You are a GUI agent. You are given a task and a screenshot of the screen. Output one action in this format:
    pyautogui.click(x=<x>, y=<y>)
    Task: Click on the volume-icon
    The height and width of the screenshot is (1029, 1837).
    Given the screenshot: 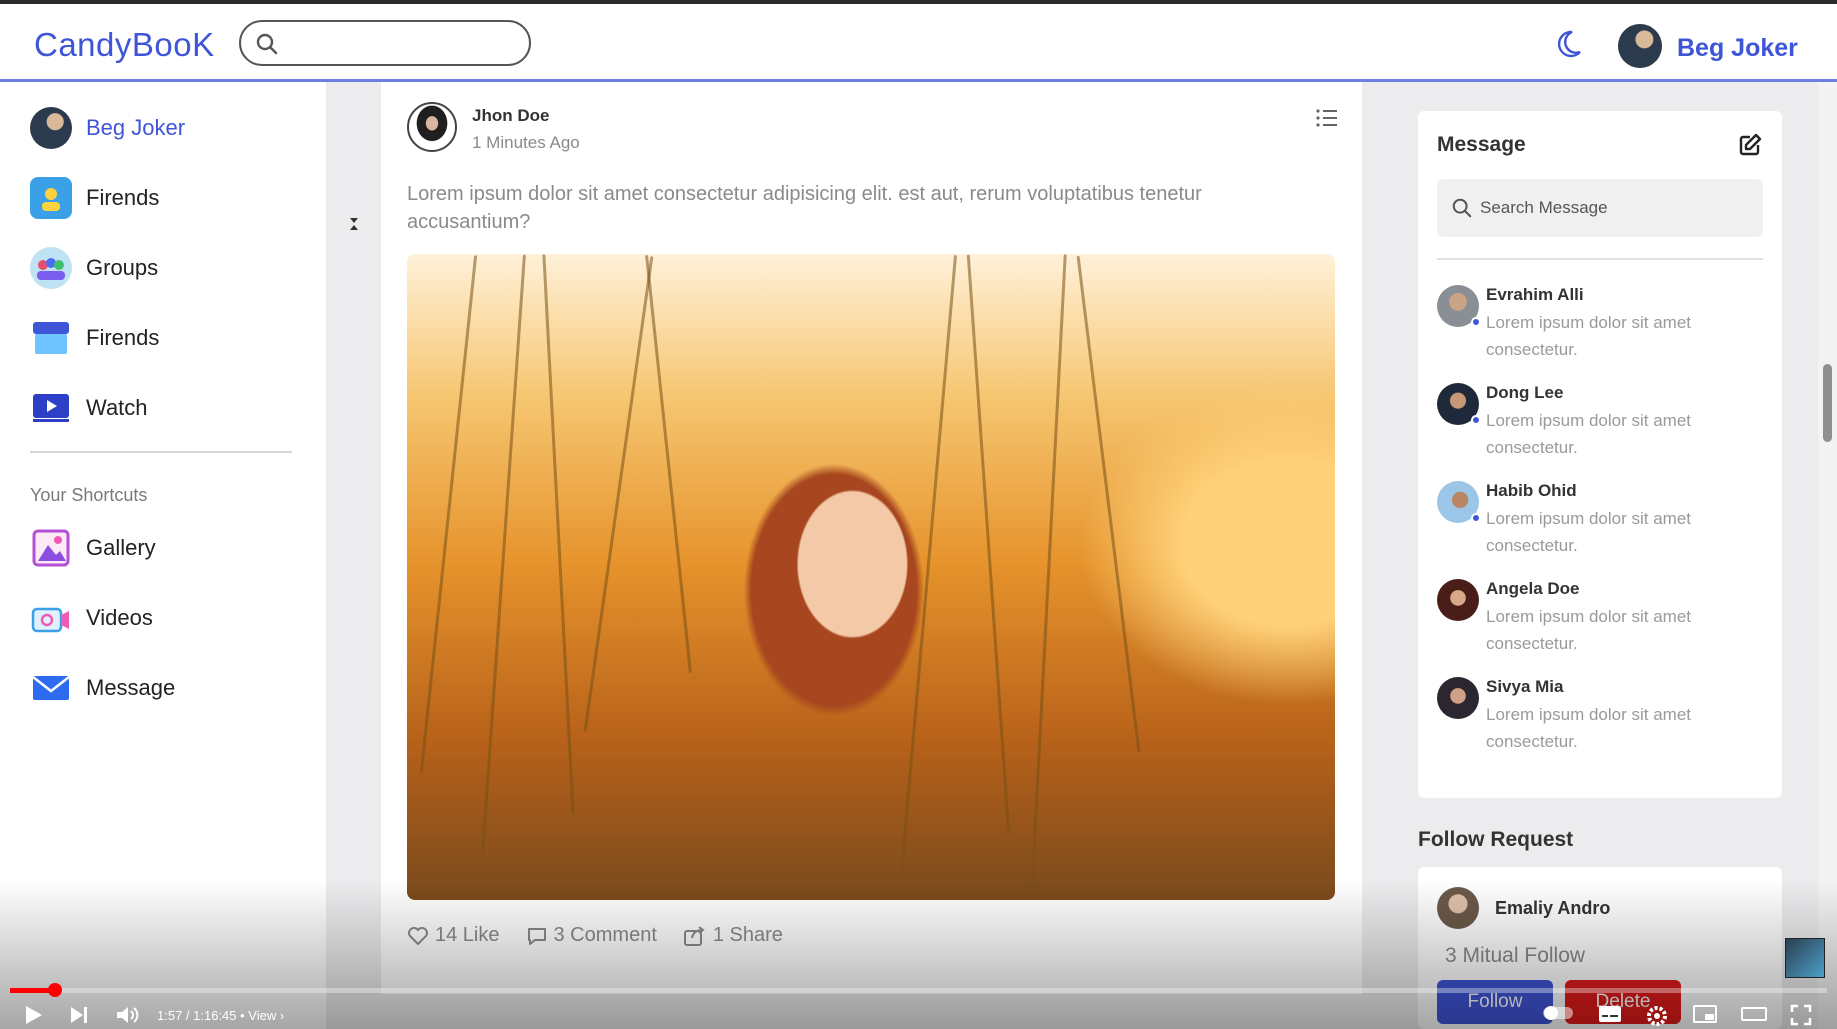 What is the action you would take?
    pyautogui.click(x=128, y=1016)
    